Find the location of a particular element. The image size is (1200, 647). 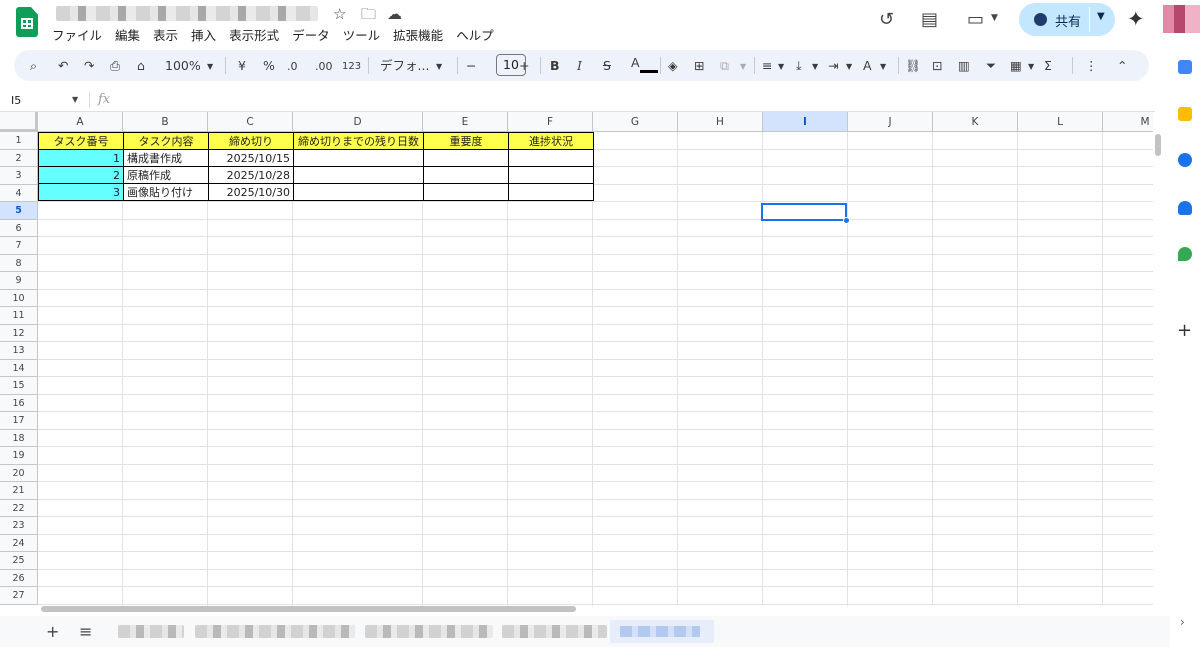

calendar-icon is located at coordinates (1185, 67).